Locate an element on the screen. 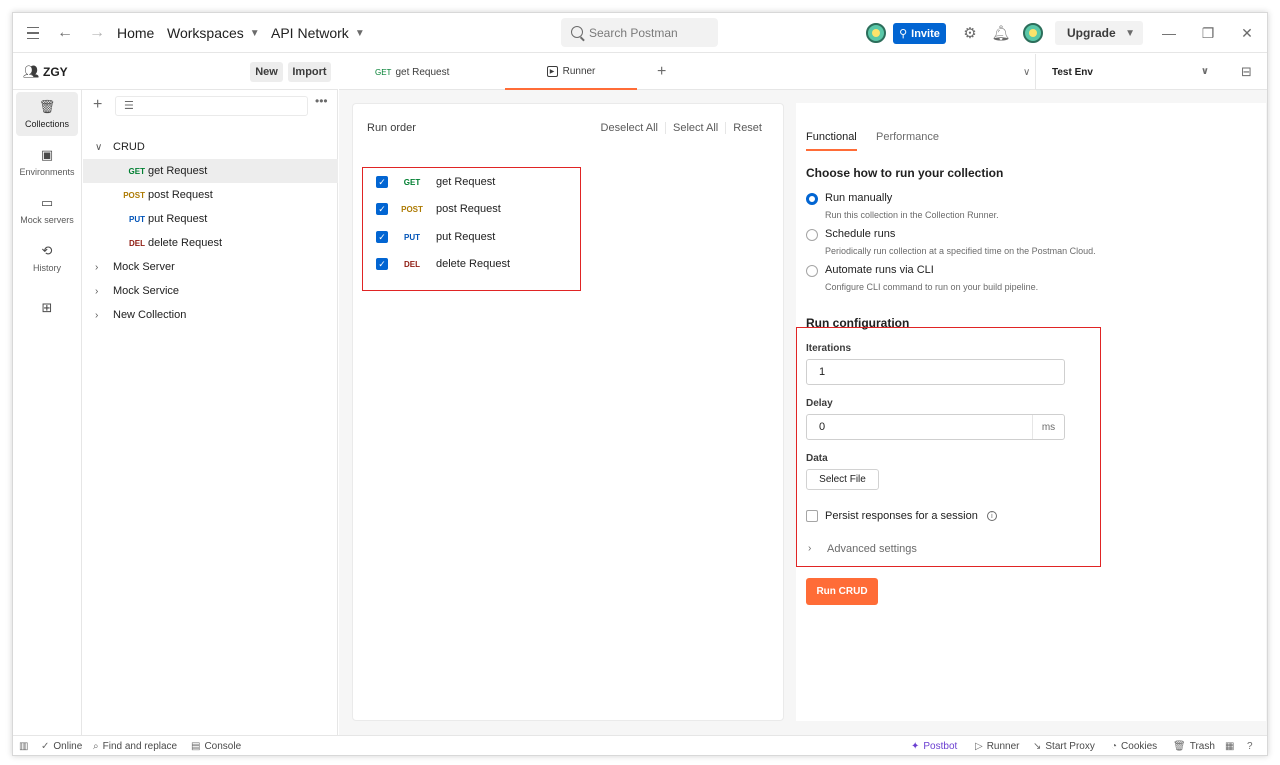  team-avatar-icon is located at coordinates (876, 33).